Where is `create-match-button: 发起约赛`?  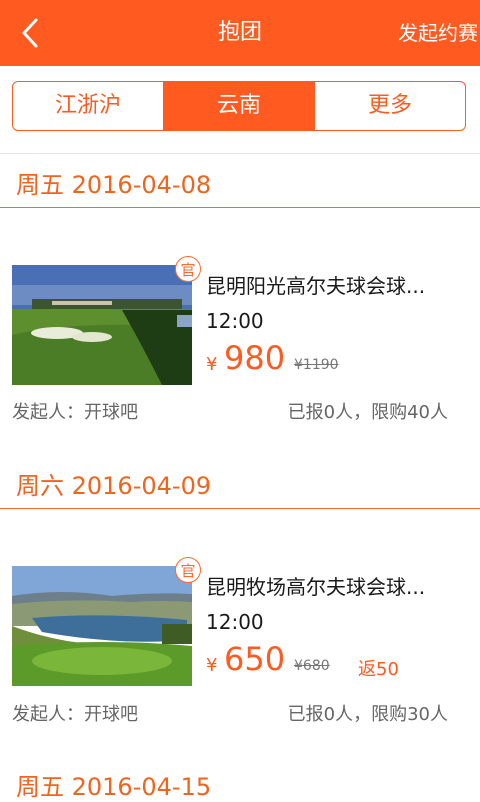
create-match-button: 发起约赛 is located at coordinates (438, 33).